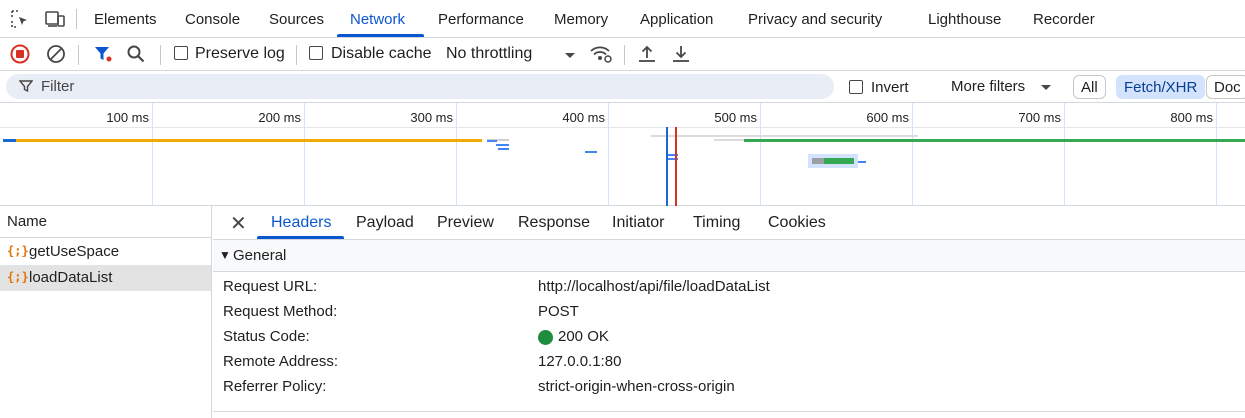  Describe the element at coordinates (856, 87) in the screenshot. I see `invert-checkbox` at that location.